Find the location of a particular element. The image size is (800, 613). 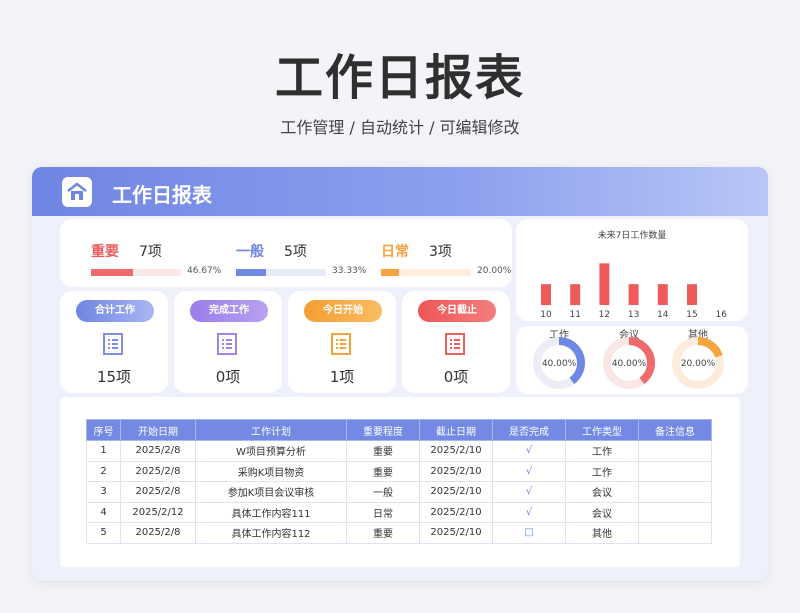

table-cell: 其他 is located at coordinates (602, 533).